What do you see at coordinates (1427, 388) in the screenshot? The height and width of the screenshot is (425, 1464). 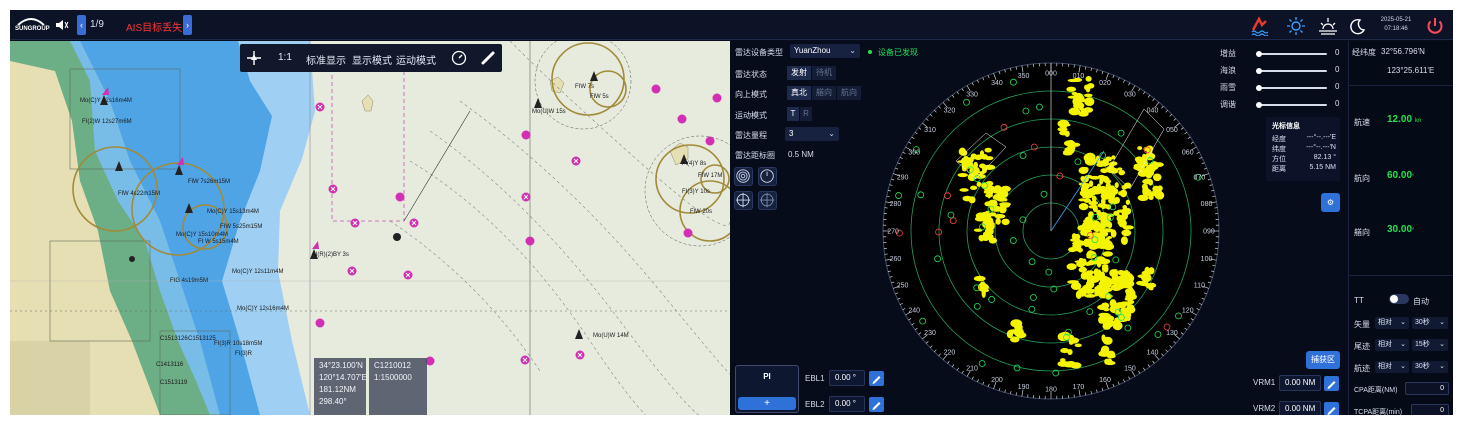 I see `cpa-field: 0` at bounding box center [1427, 388].